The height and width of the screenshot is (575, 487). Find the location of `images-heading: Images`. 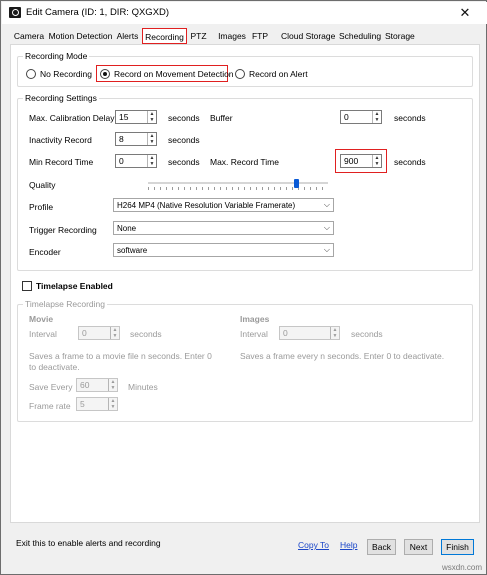

images-heading: Images is located at coordinates (255, 319).